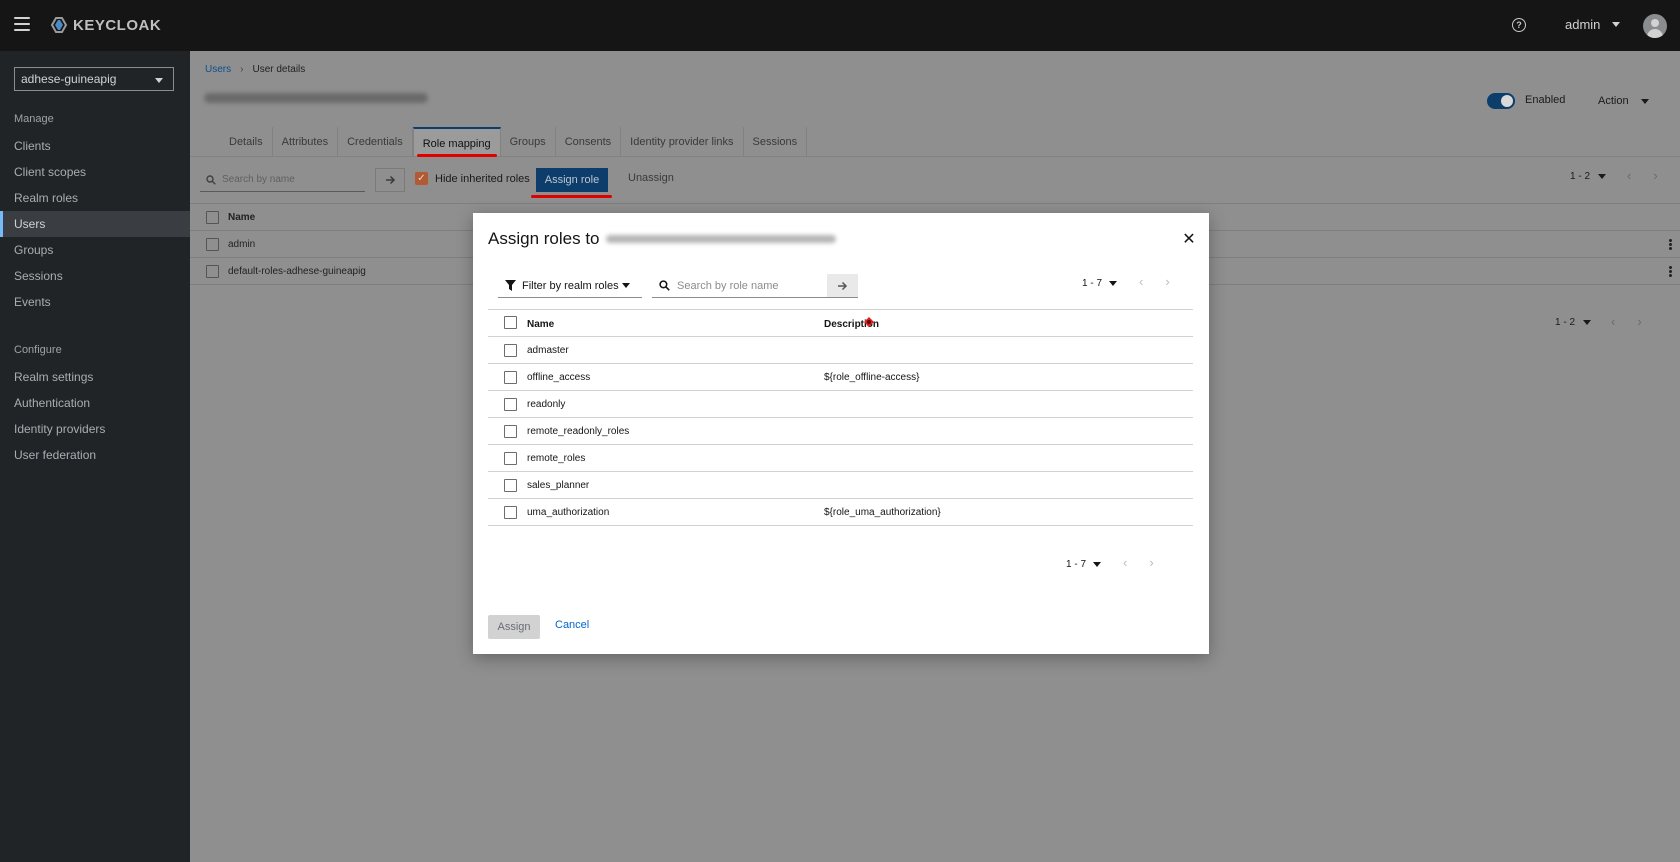  What do you see at coordinates (95, 250) in the screenshot?
I see `sidebar-item-groups: Groups` at bounding box center [95, 250].